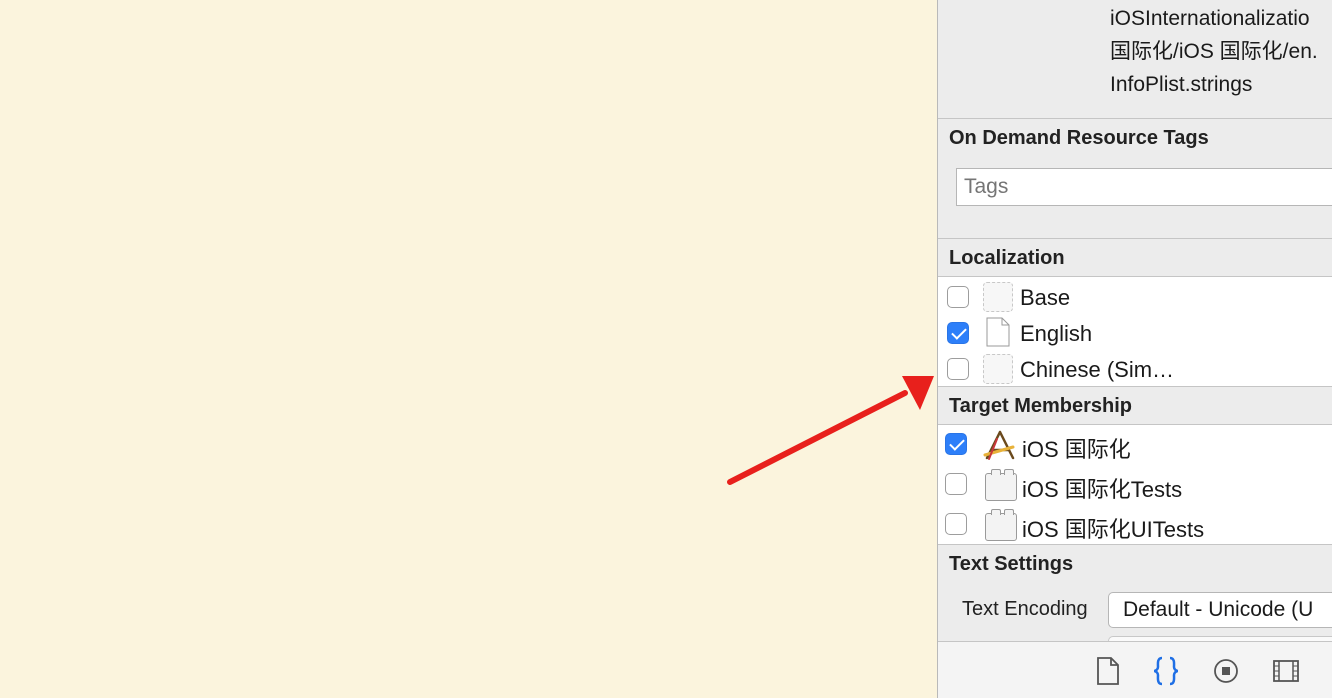  Describe the element at coordinates (1166, 671) in the screenshot. I see `quick-help-icon` at that location.